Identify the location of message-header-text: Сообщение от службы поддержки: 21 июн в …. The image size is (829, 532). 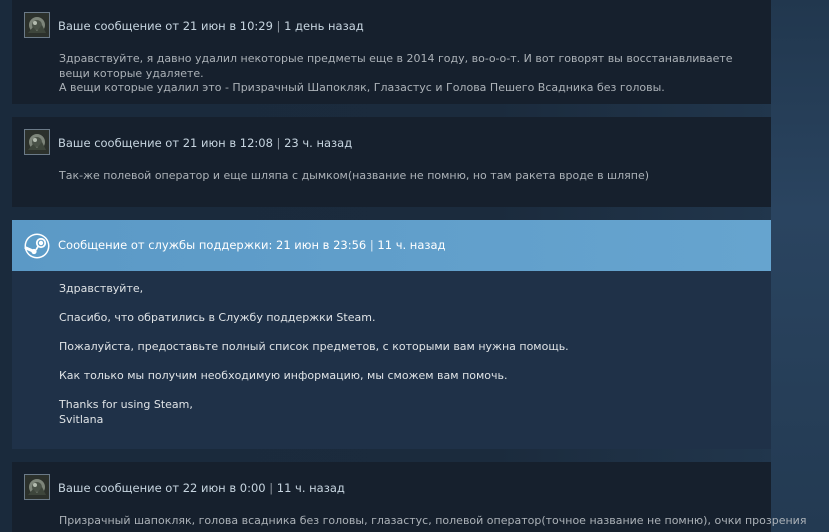
(251, 245).